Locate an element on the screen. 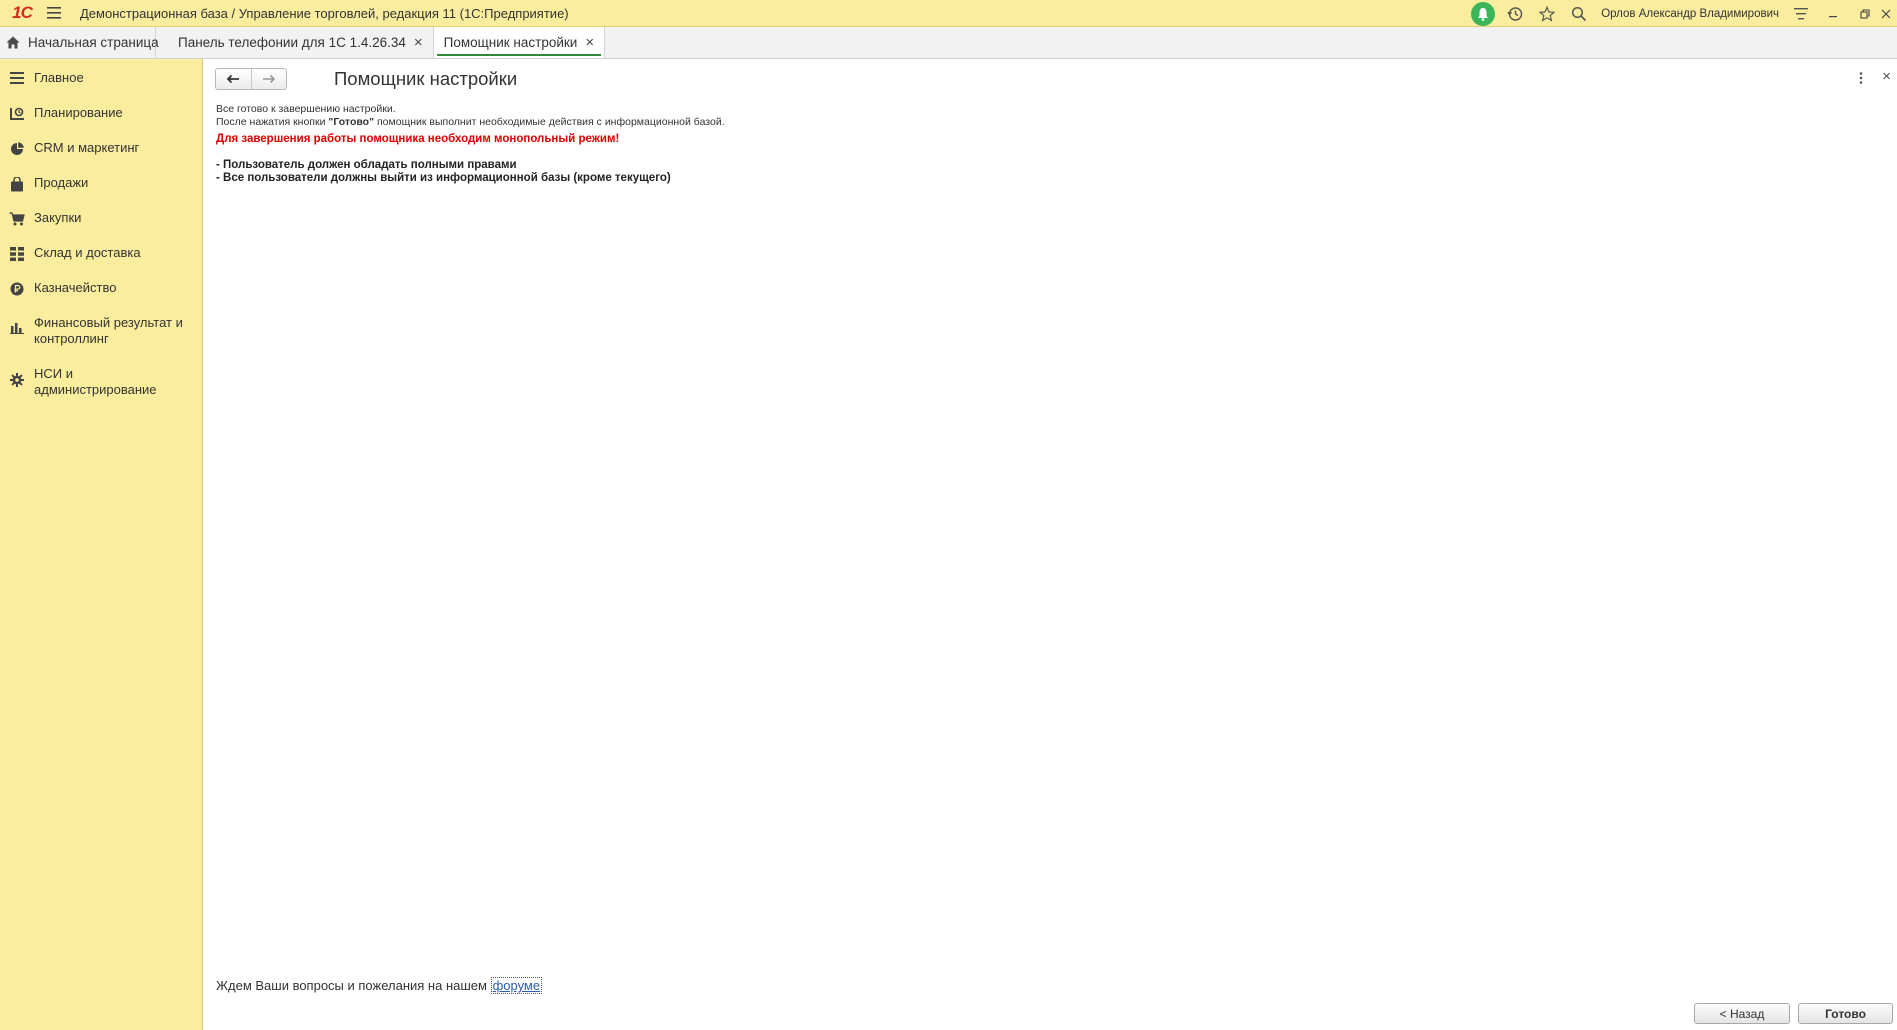 The image size is (1897, 1030). restore-icon is located at coordinates (1865, 13).